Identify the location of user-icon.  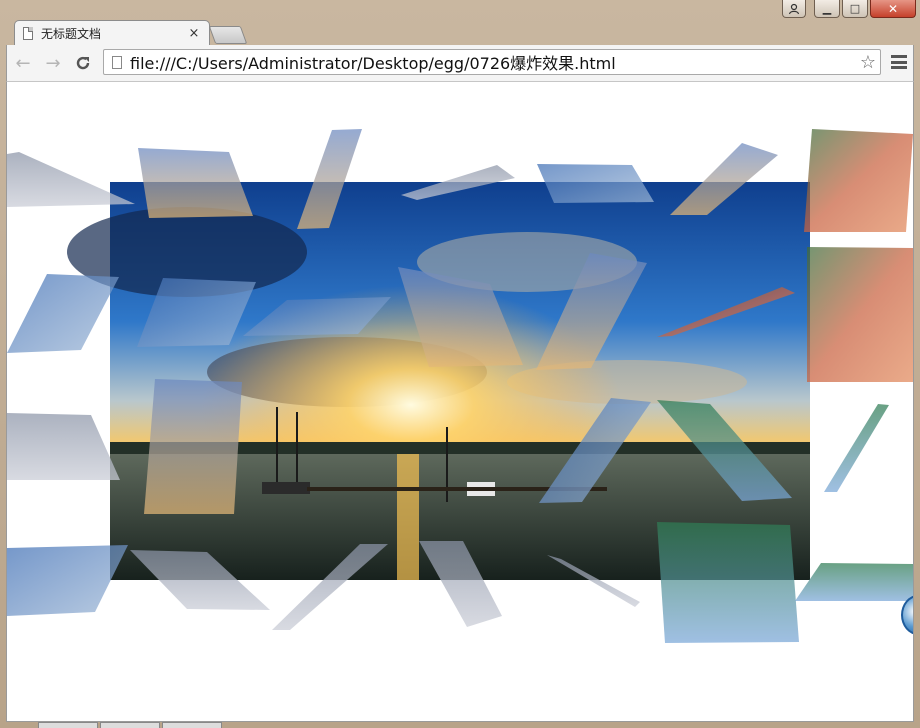
(794, 8).